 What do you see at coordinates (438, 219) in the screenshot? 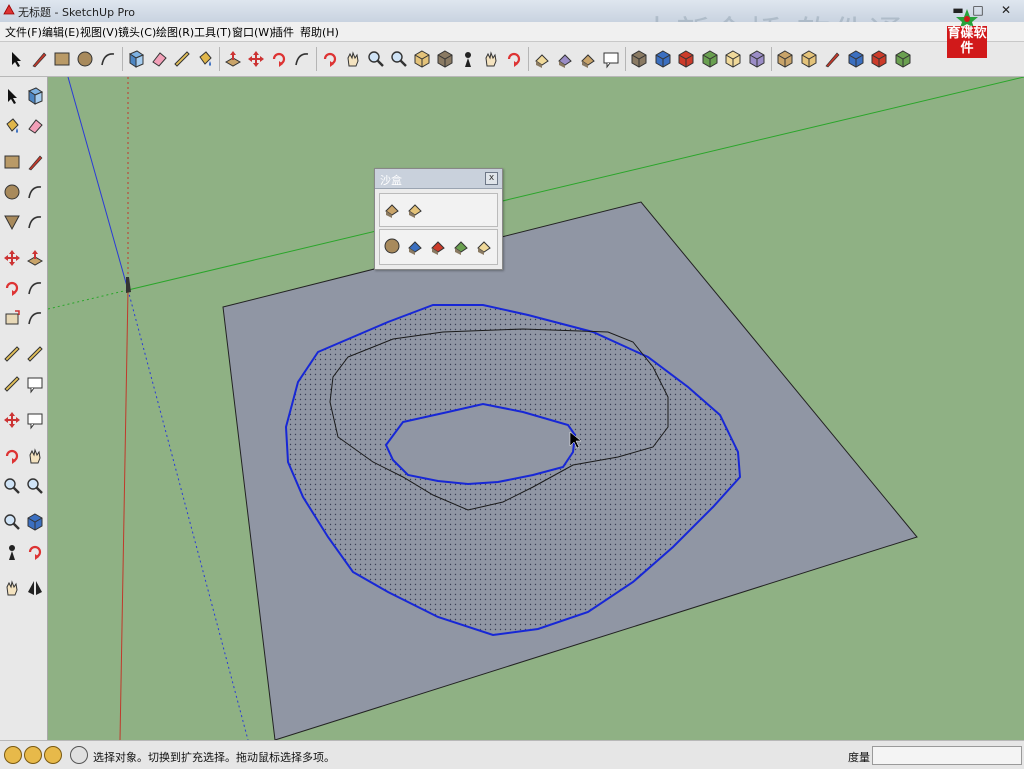
I see `sandbox-toolbar-panel: 沙盒 x` at bounding box center [438, 219].